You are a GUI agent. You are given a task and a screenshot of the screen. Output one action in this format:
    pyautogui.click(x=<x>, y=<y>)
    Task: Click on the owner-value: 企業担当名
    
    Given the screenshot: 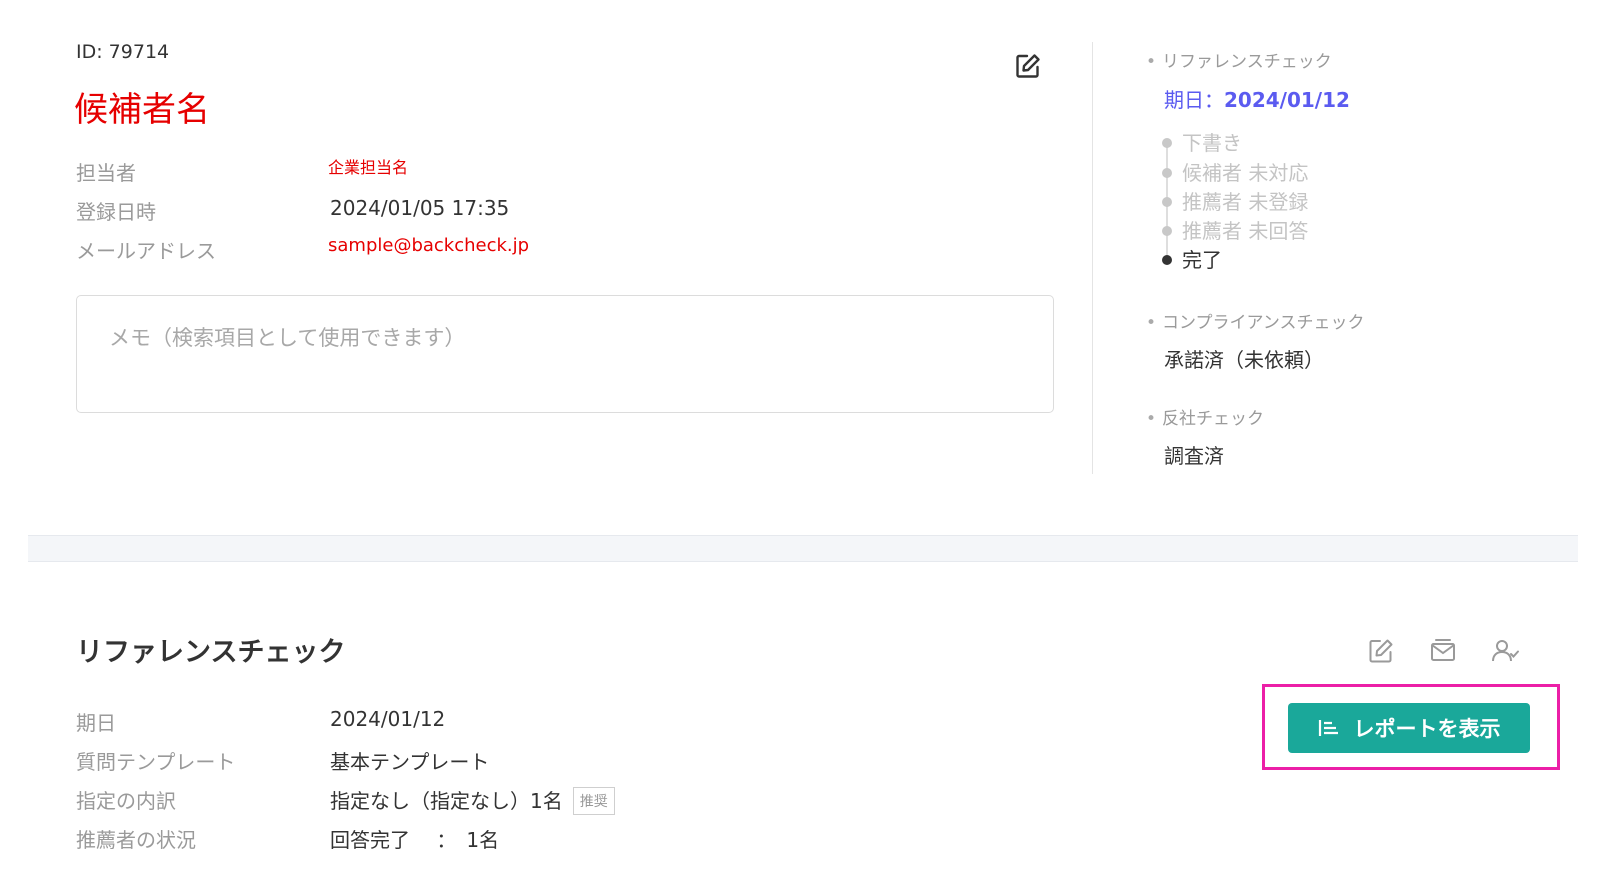 What is the action you would take?
    pyautogui.click(x=368, y=167)
    